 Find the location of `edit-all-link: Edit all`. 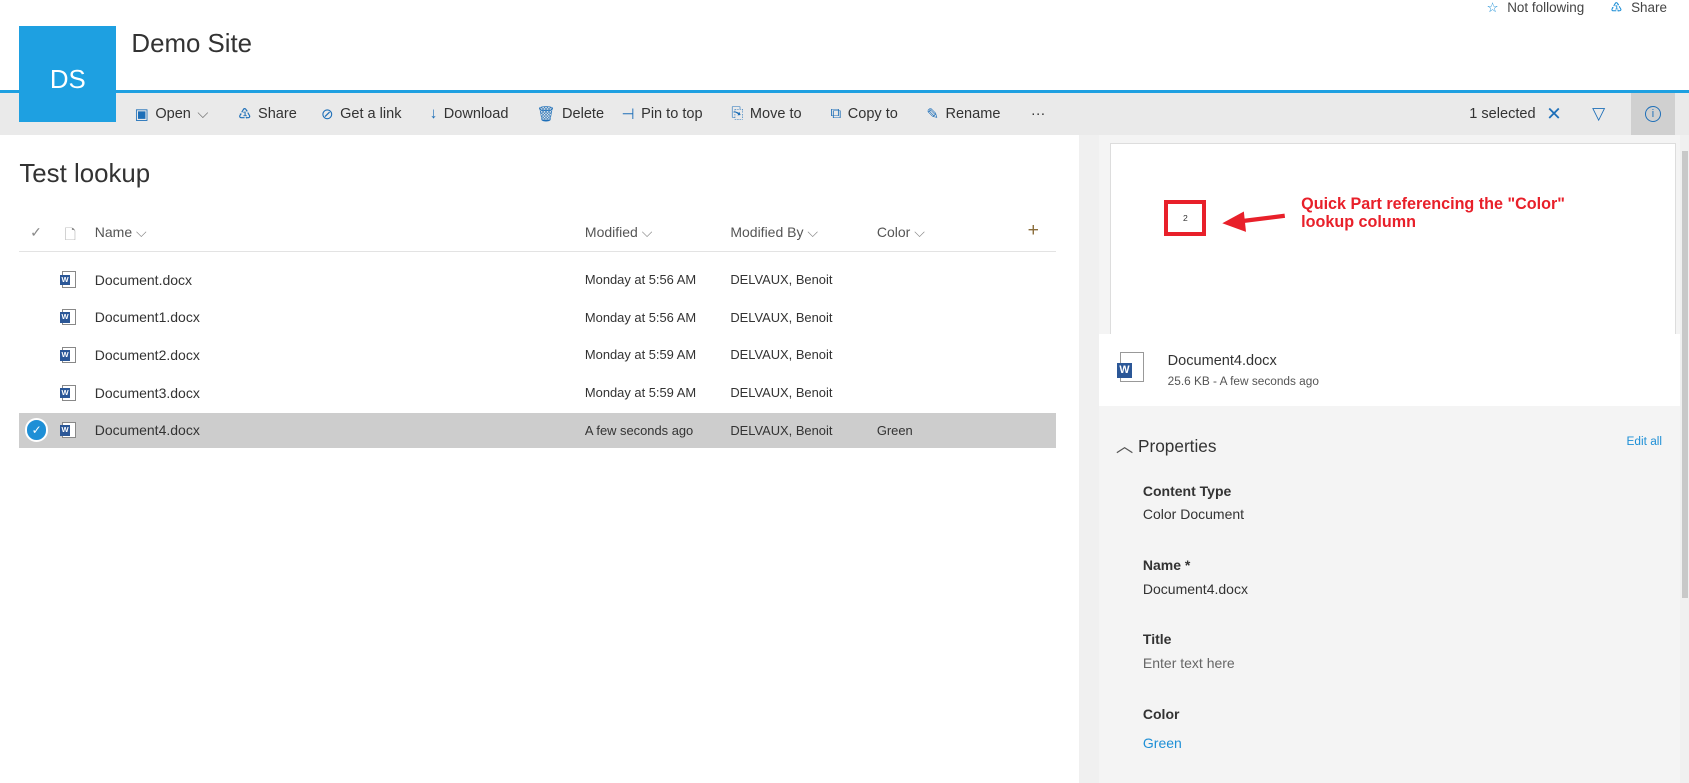

edit-all-link: Edit all is located at coordinates (1645, 441).